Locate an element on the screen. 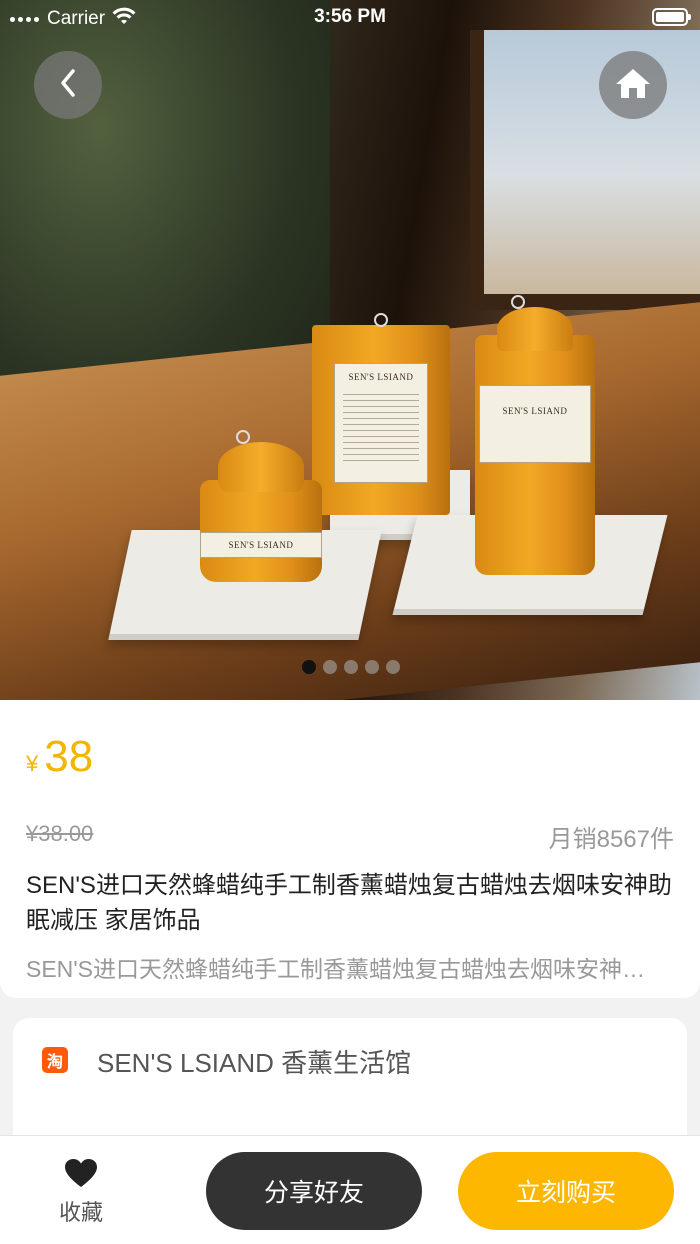 This screenshot has height=1244, width=700. favorite-label: 收藏 is located at coordinates (80, 1212).